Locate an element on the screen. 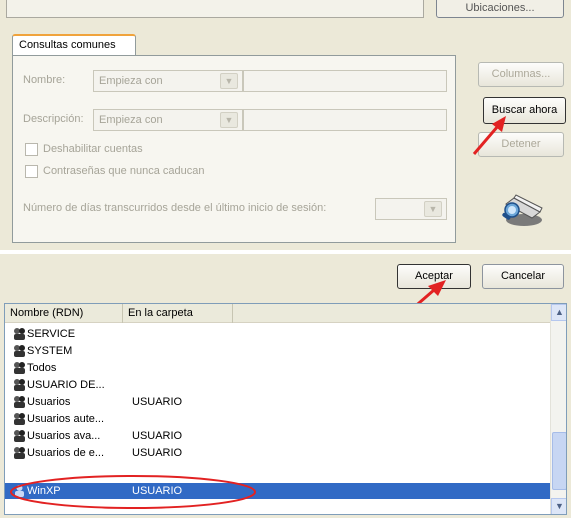 This screenshot has height=518, width=571. column-header-folder: En la carpeta is located at coordinates (178, 313).